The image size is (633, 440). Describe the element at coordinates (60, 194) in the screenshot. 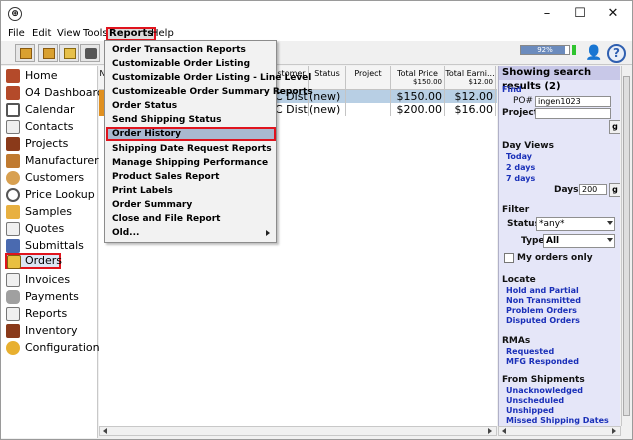

I see `sidebar-item-label: Price Lookup` at that location.